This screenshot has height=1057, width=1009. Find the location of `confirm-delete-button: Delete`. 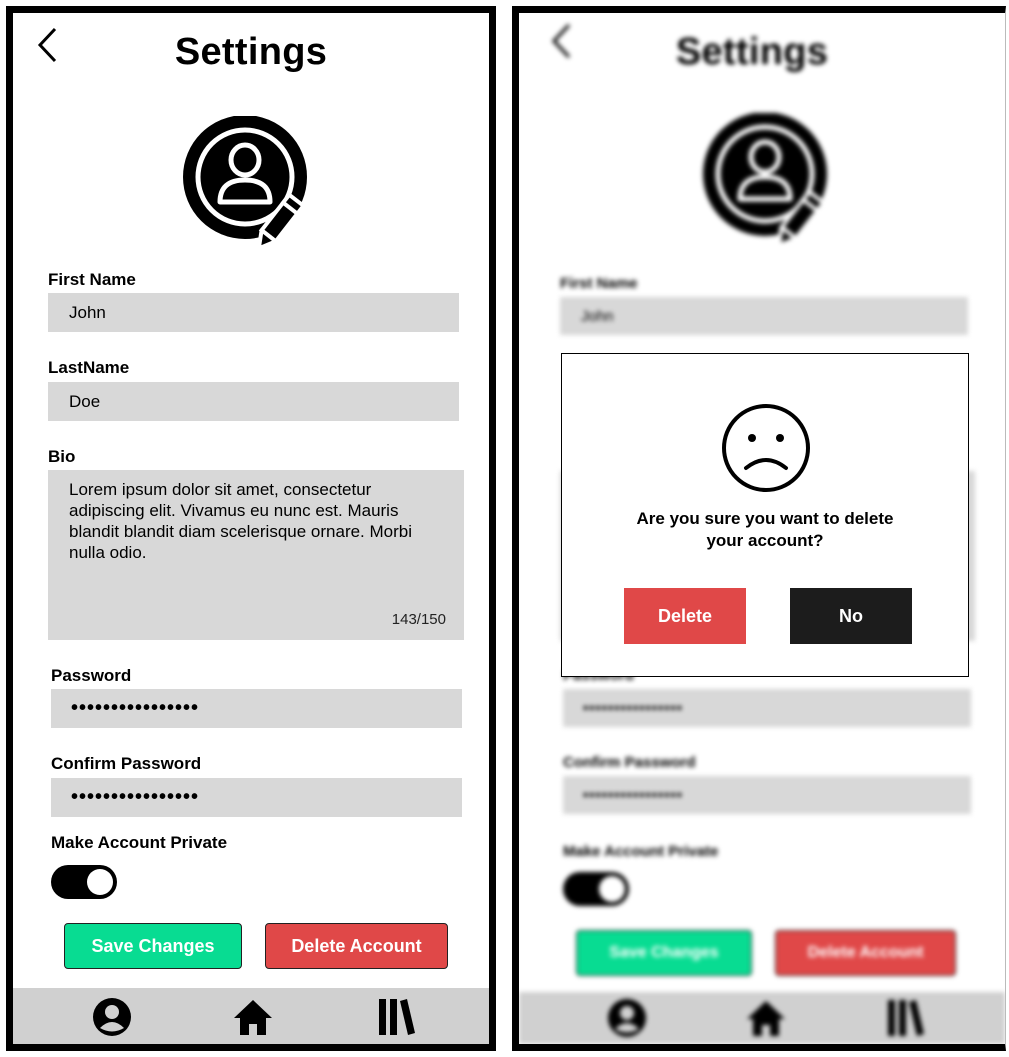

confirm-delete-button: Delete is located at coordinates (685, 616).